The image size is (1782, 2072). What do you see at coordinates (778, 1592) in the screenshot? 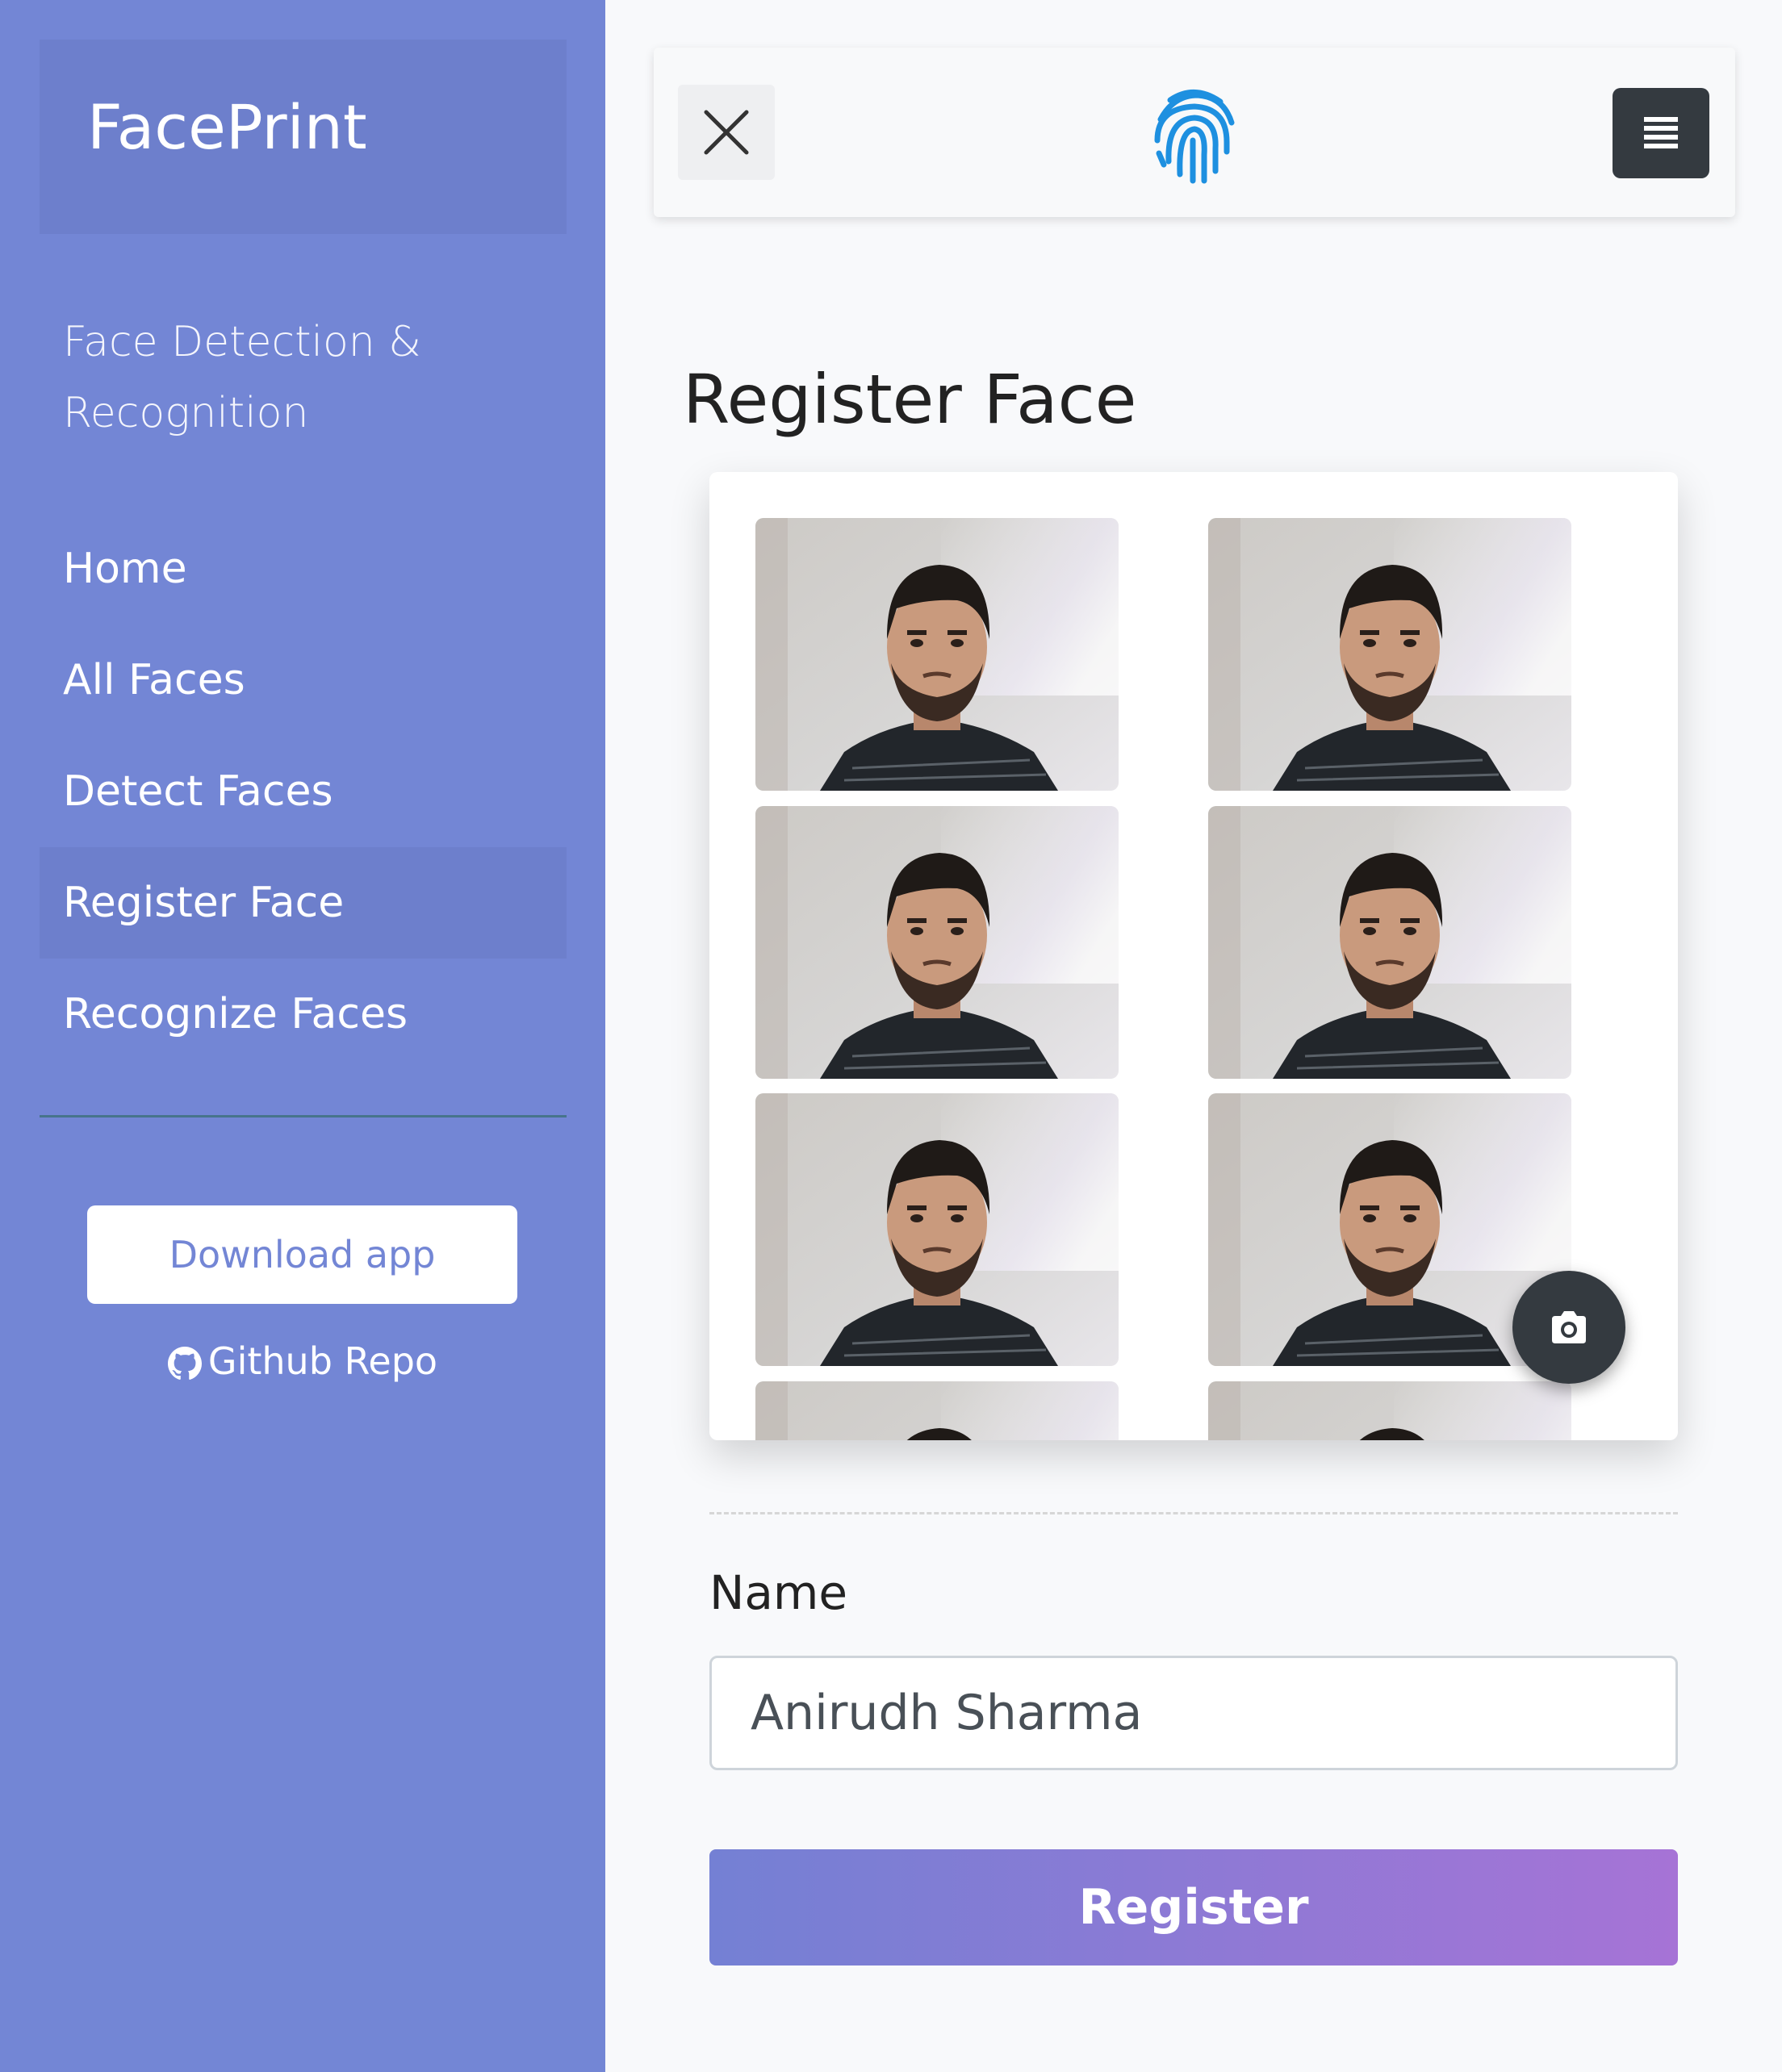
I see `name-label: Name` at bounding box center [778, 1592].